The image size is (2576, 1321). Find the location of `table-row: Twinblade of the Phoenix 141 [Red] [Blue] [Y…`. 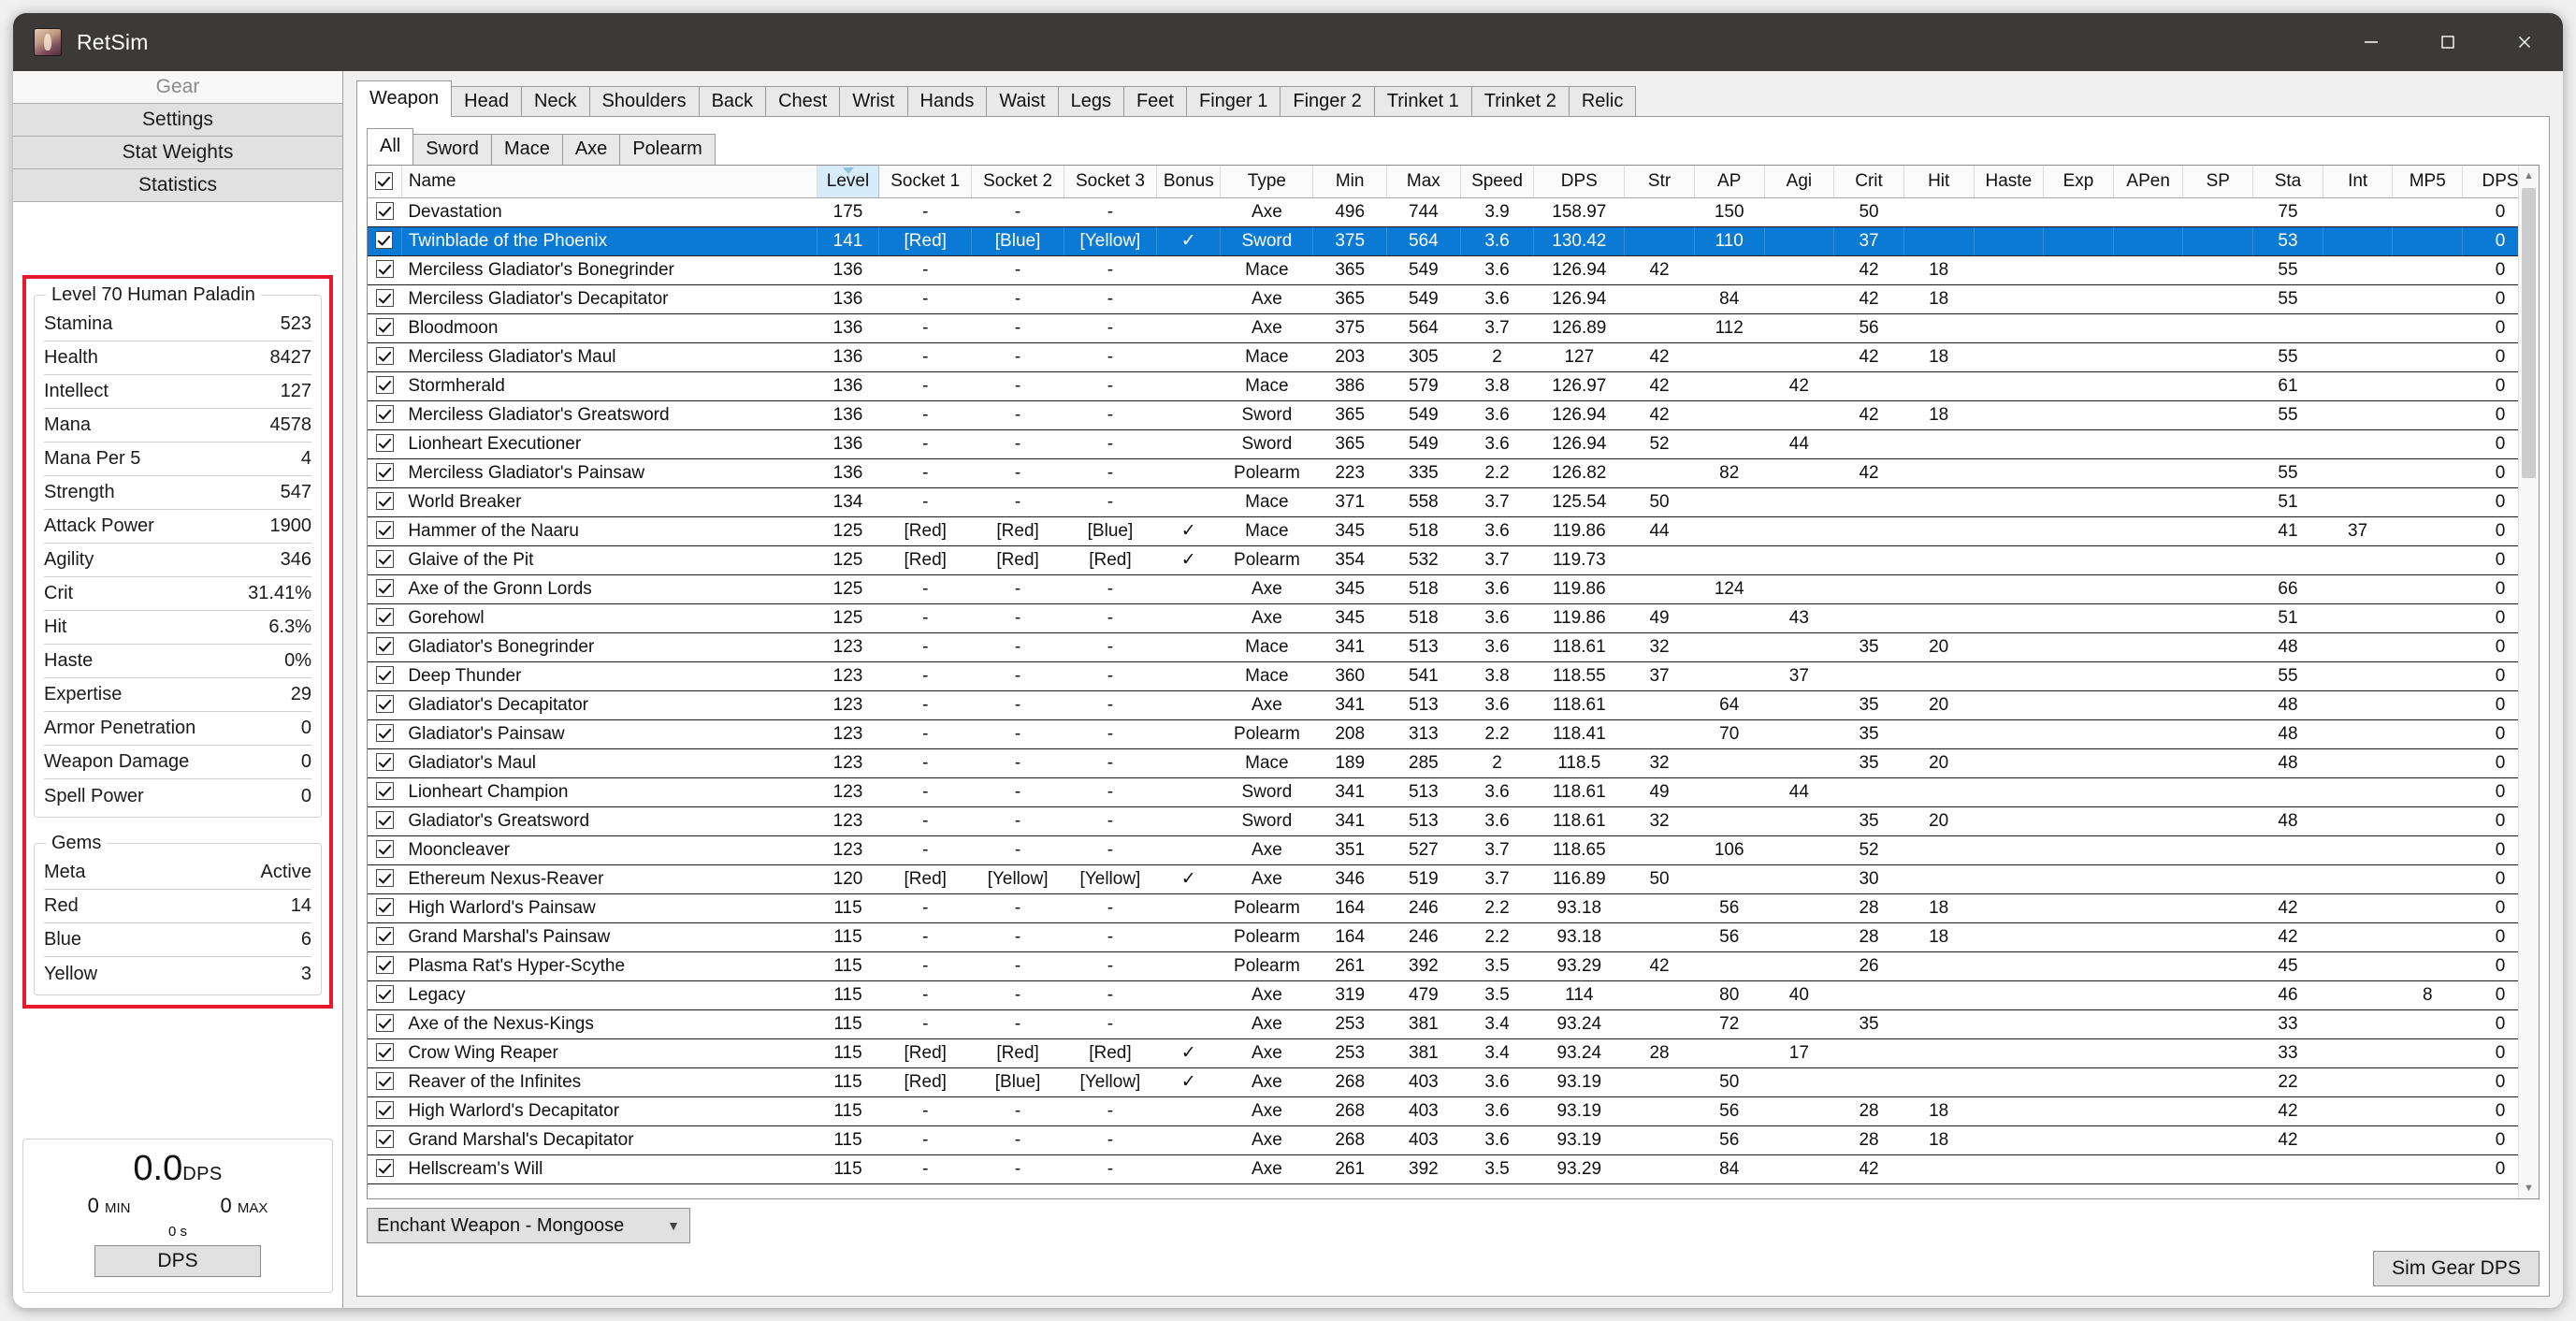

table-row: Twinblade of the Phoenix 141 [Red] [Blue] [Y… is located at coordinates (1453, 241).